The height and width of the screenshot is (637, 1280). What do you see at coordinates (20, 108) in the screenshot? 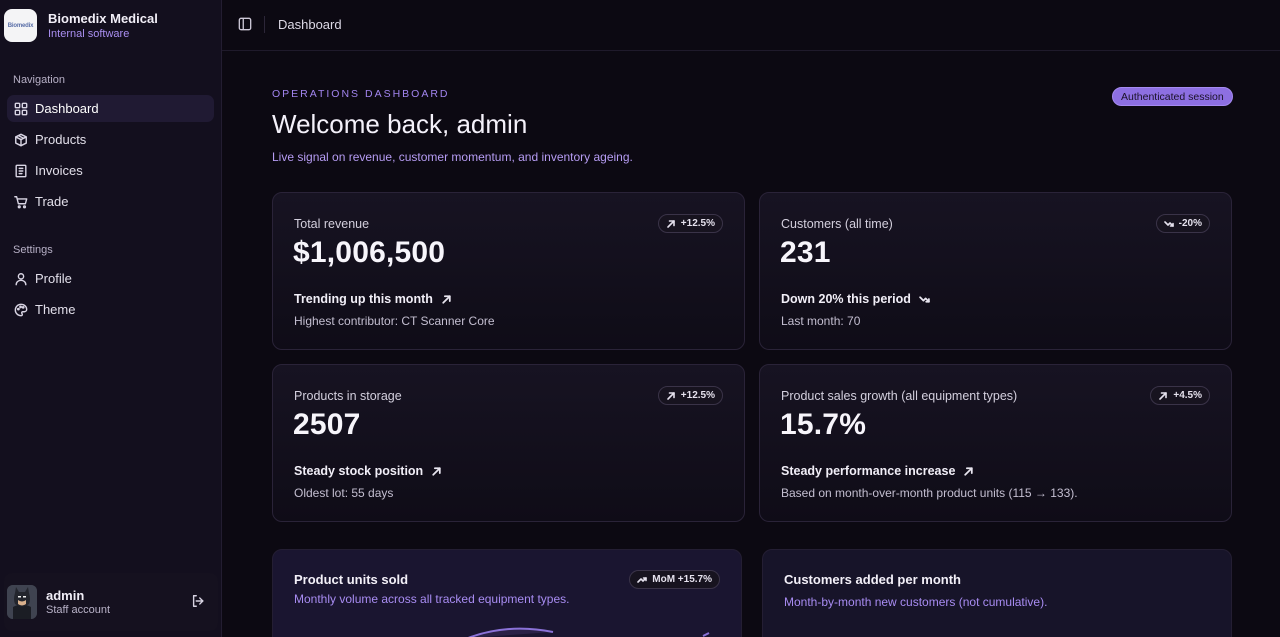
I see `grid-icon` at bounding box center [20, 108].